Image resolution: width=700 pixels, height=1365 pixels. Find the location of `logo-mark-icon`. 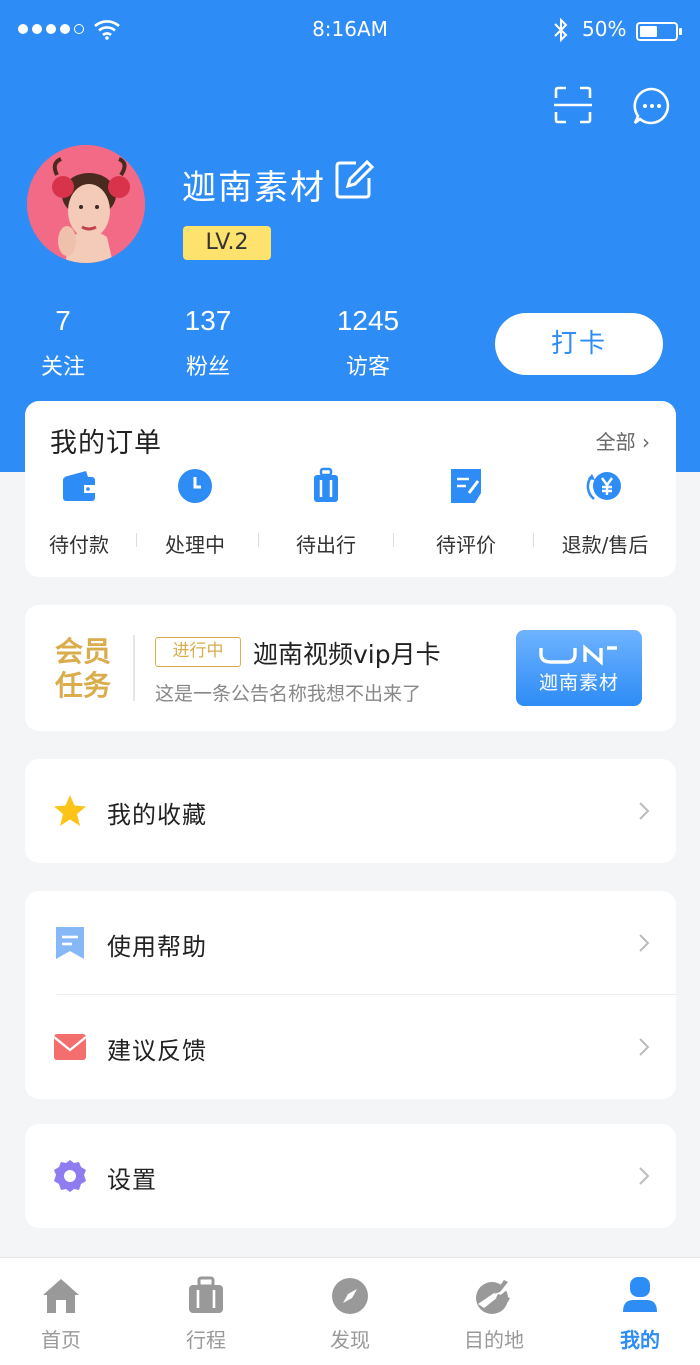

logo-mark-icon is located at coordinates (578, 655).